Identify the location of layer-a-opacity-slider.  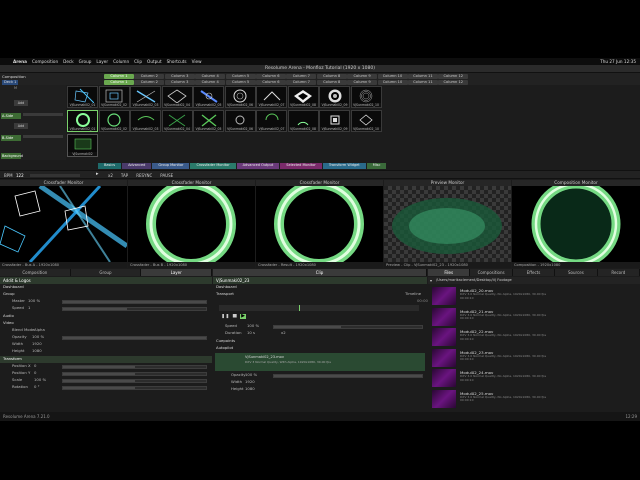
(43, 114).